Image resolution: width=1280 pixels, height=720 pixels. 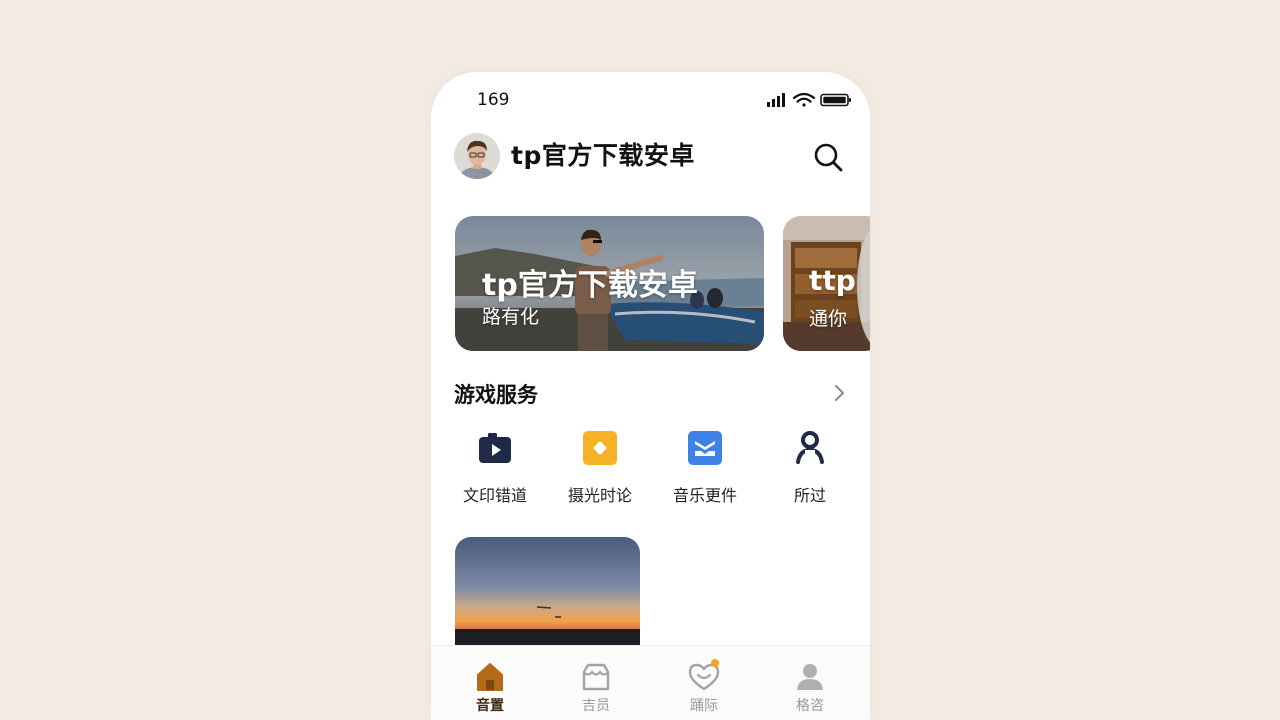 I want to click on battery-icon, so click(x=835, y=100).